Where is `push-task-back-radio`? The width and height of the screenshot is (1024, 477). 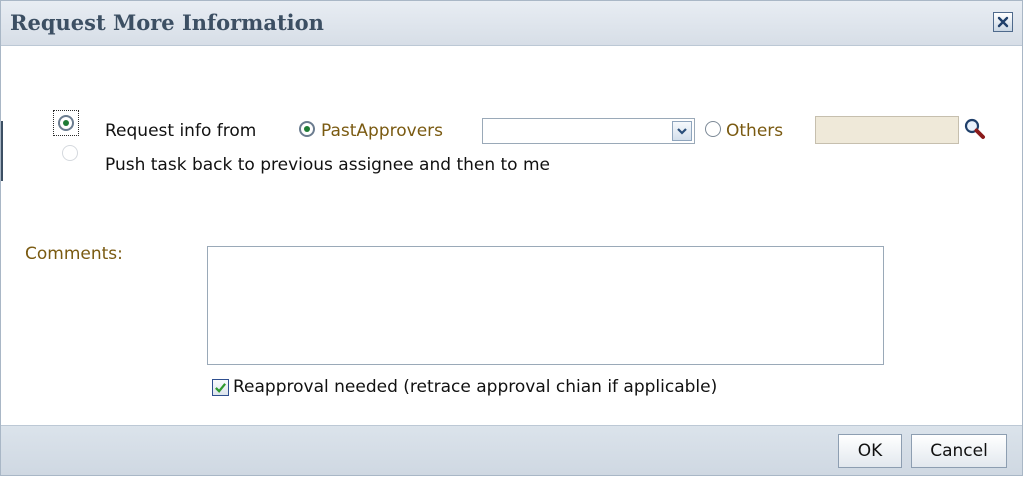 push-task-back-radio is located at coordinates (70, 153).